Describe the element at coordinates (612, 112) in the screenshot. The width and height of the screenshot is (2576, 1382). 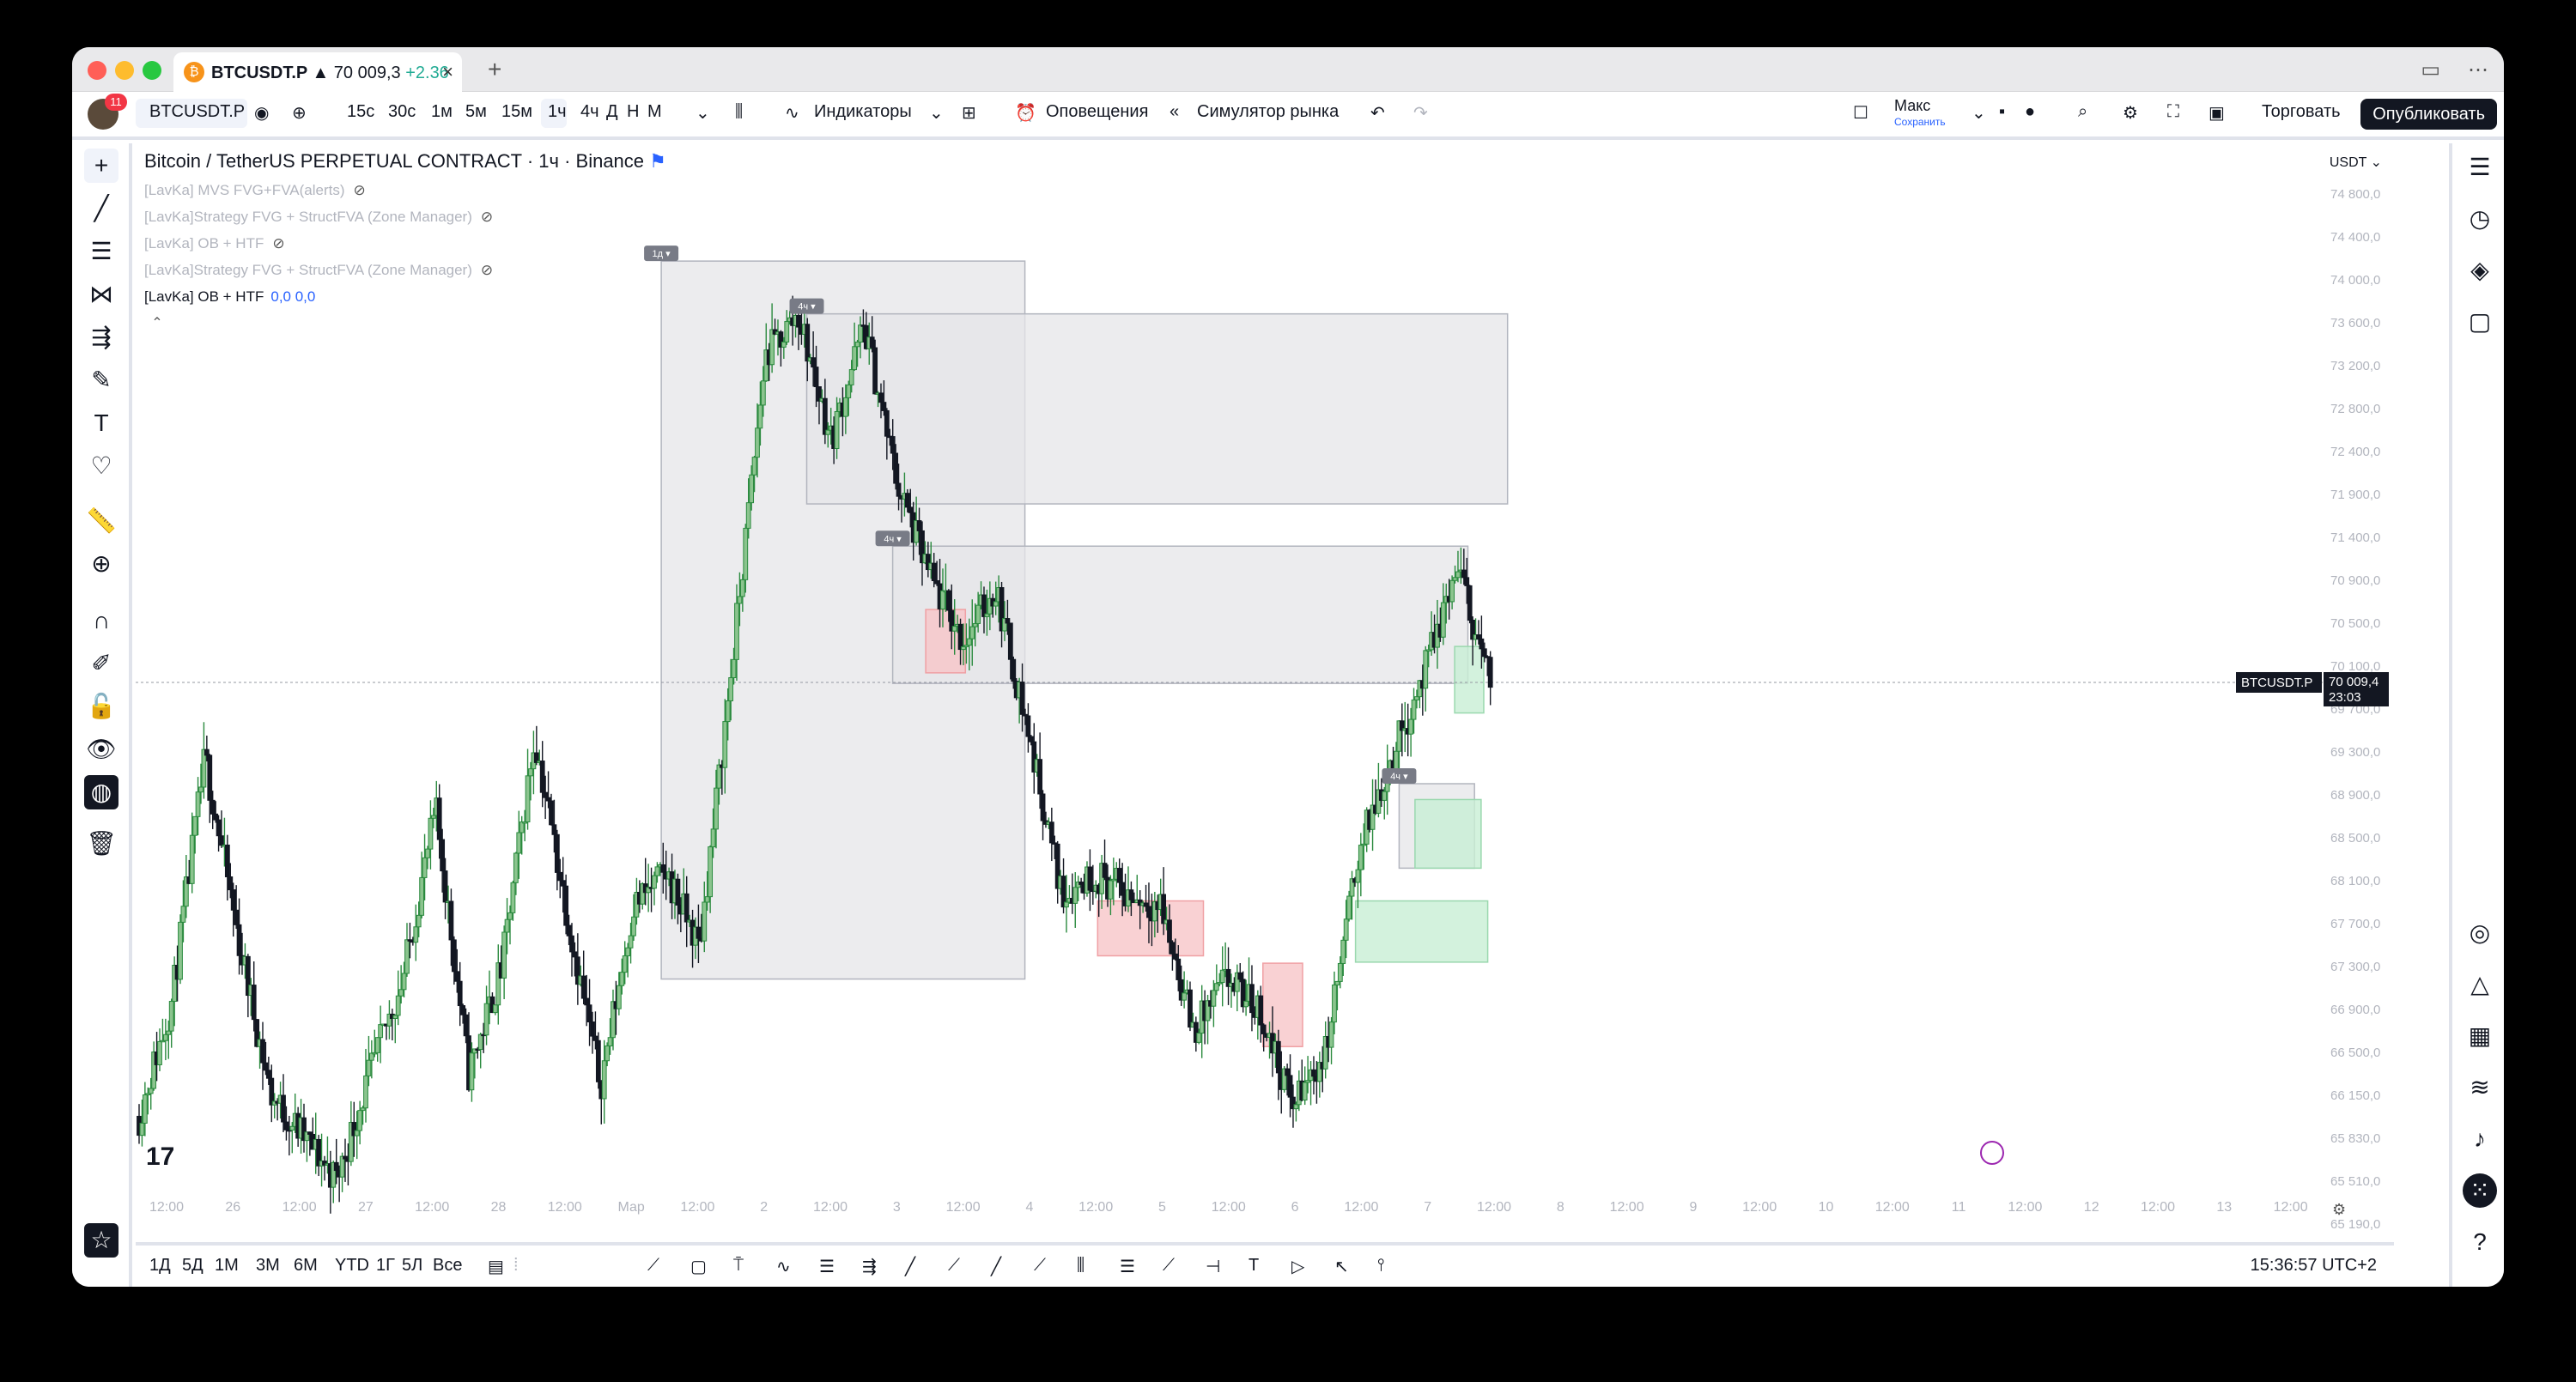
I see `interval-7: Д` at that location.